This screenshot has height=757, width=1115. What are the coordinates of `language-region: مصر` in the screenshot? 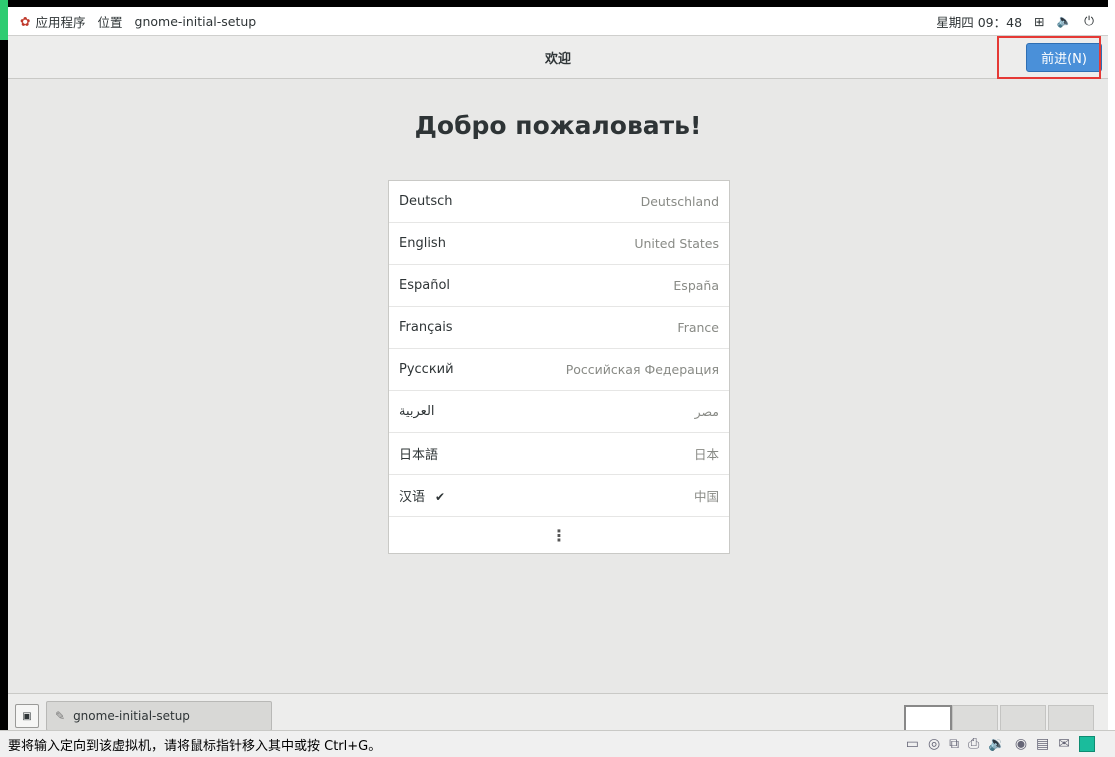 It's located at (706, 411).